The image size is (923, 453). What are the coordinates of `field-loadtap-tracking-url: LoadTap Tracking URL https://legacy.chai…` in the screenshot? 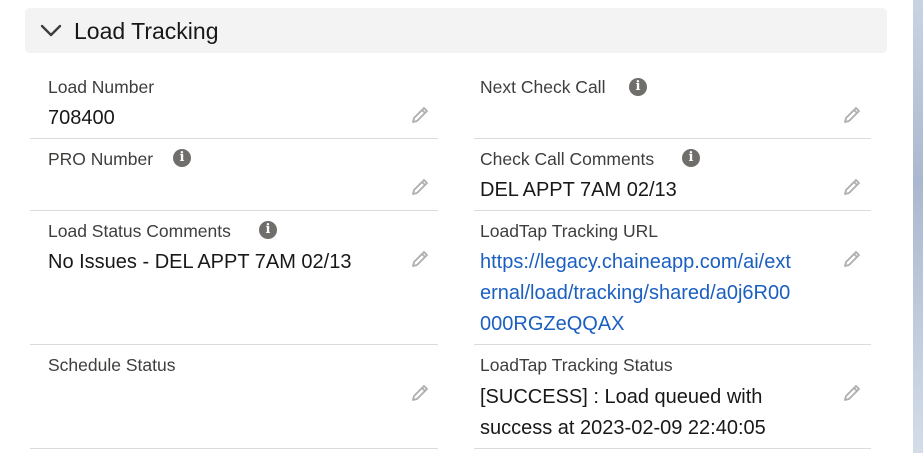 It's located at (672, 278).